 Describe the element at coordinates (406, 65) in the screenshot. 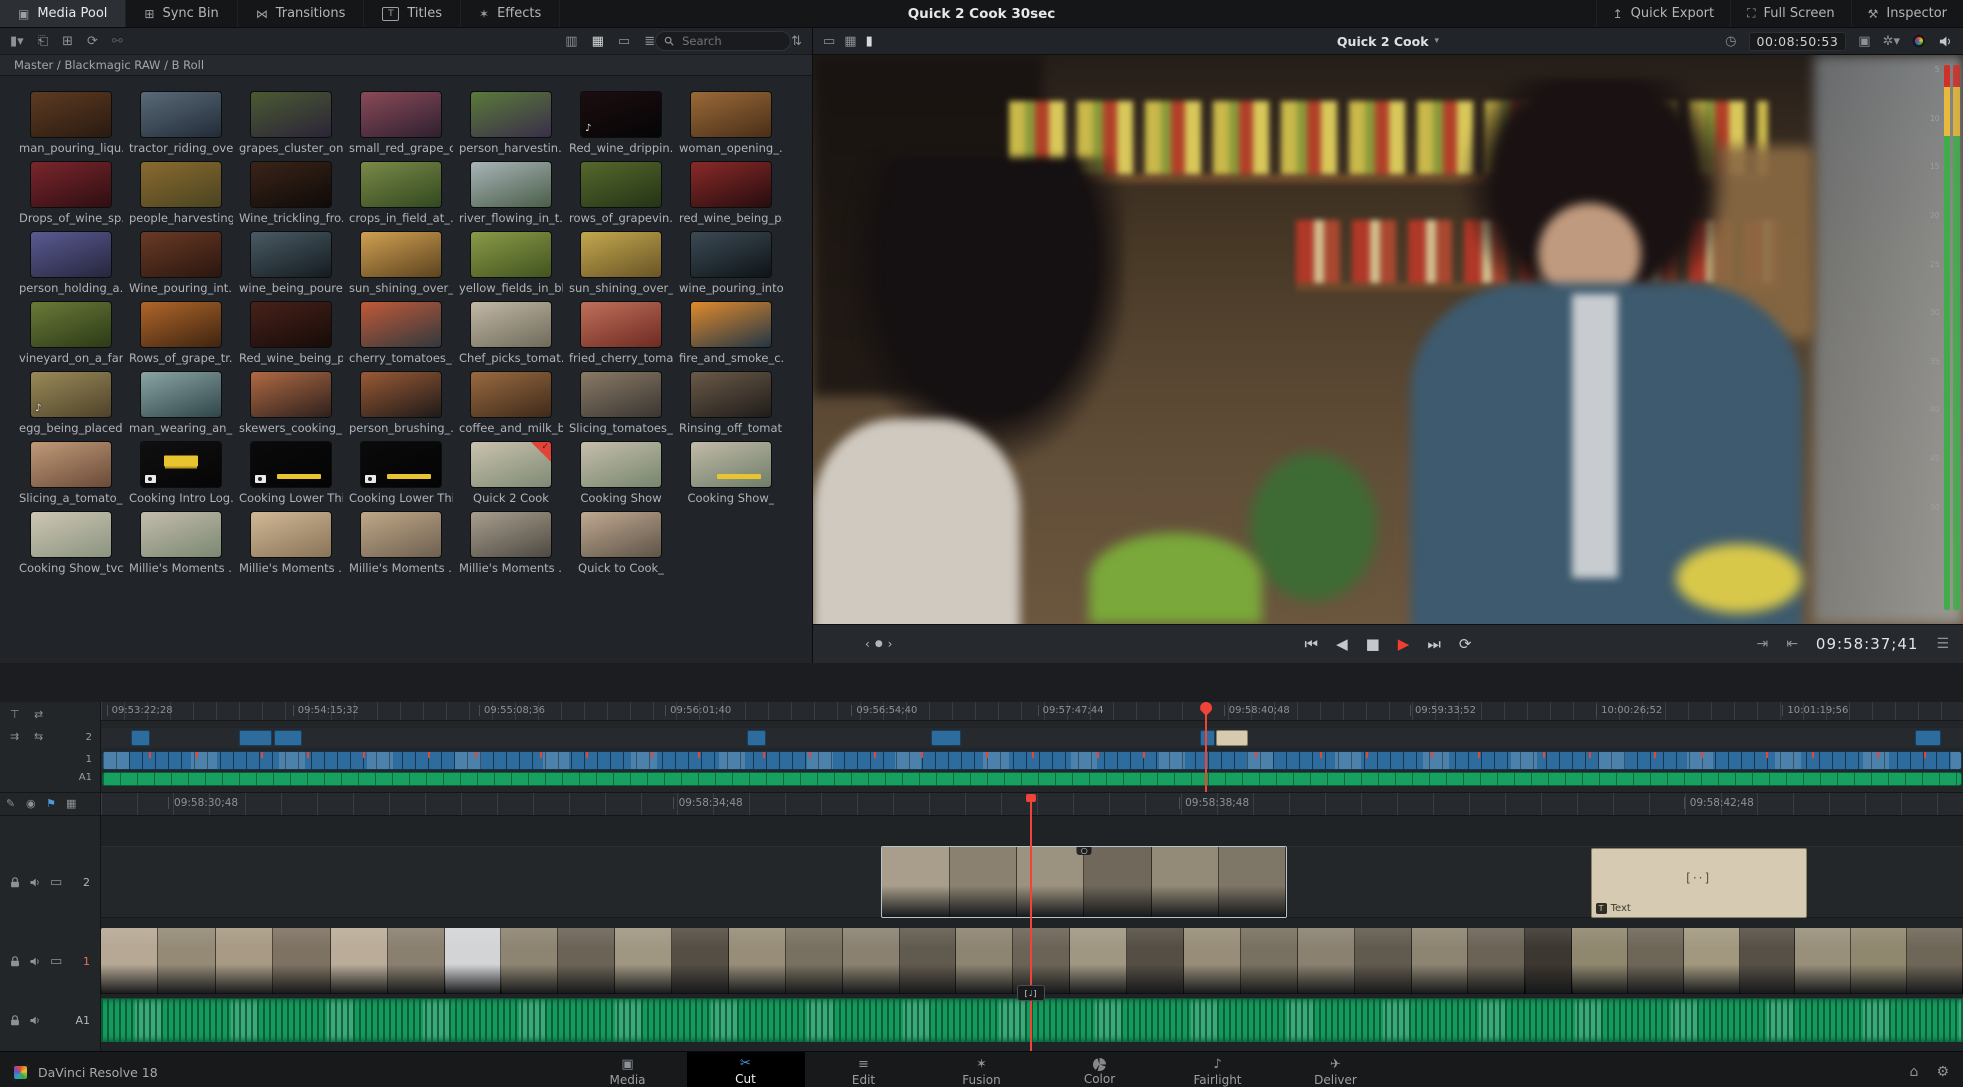

I see `breadcrumb: Master / Blackmagic RAW / B Roll` at that location.